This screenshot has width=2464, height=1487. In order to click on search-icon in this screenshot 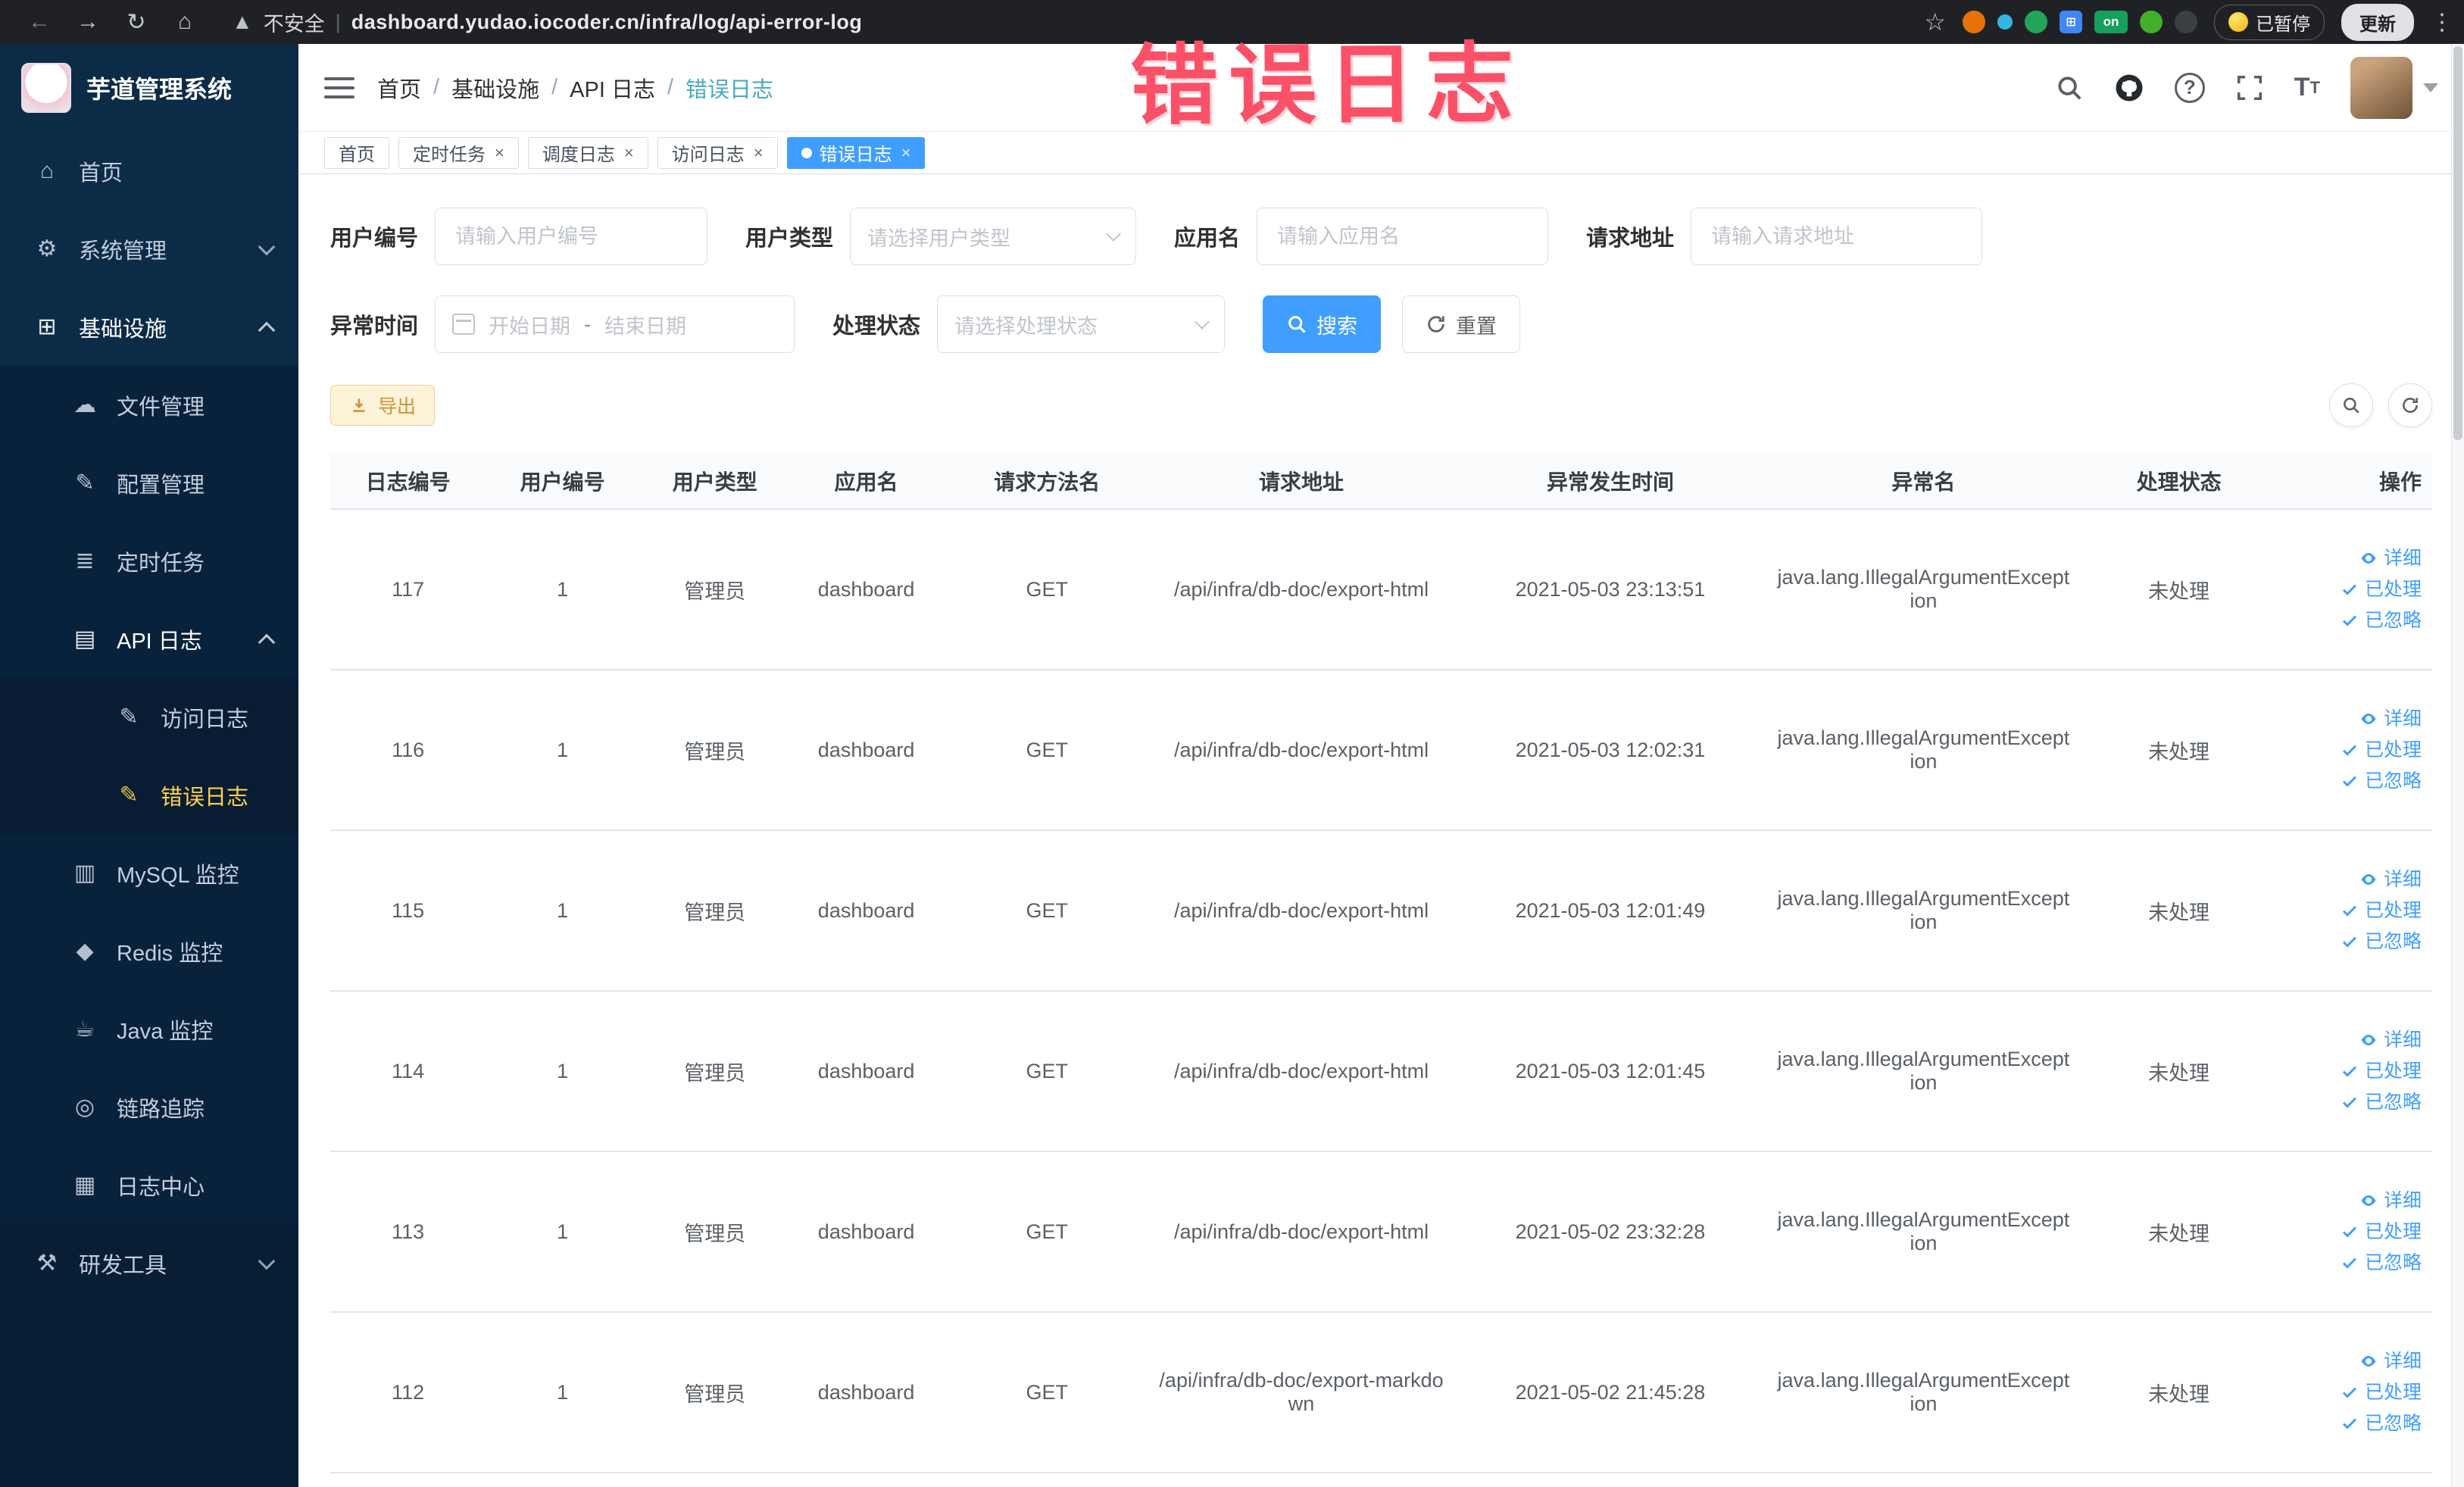, I will do `click(2069, 87)`.